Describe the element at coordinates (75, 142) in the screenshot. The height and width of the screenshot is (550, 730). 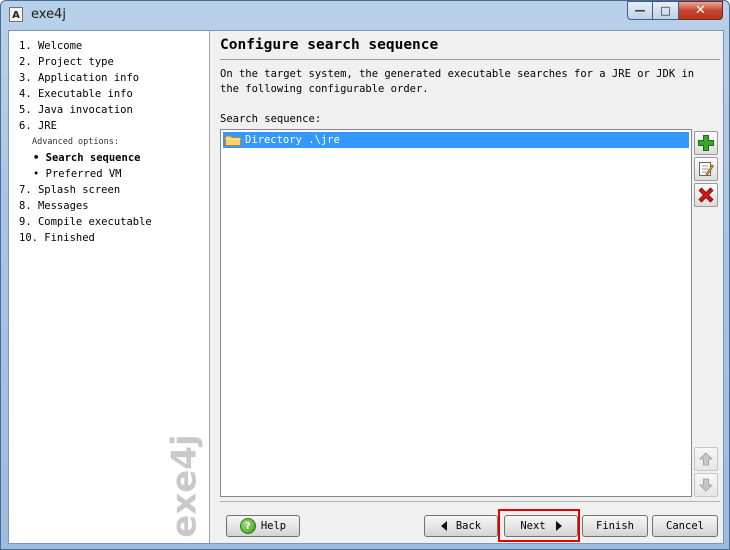
I see `advanced-options-caption: Advanced options:` at that location.